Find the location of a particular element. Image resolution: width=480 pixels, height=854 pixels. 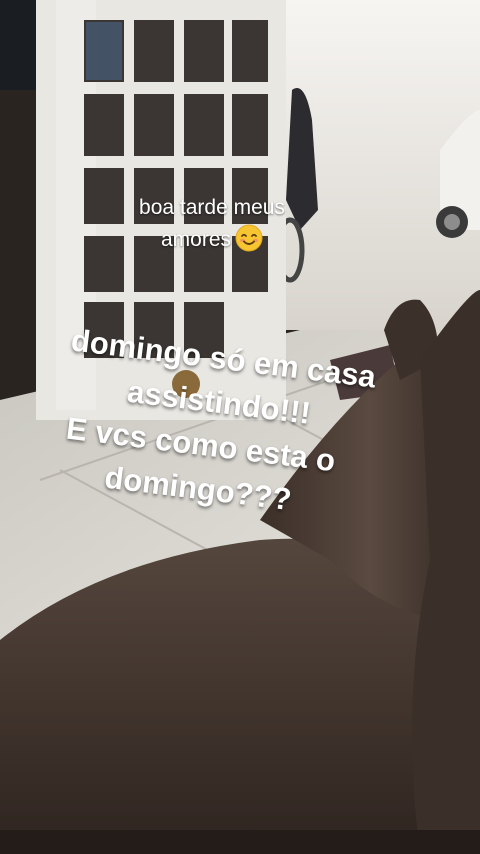

smiling-face-icon is located at coordinates (249, 238).